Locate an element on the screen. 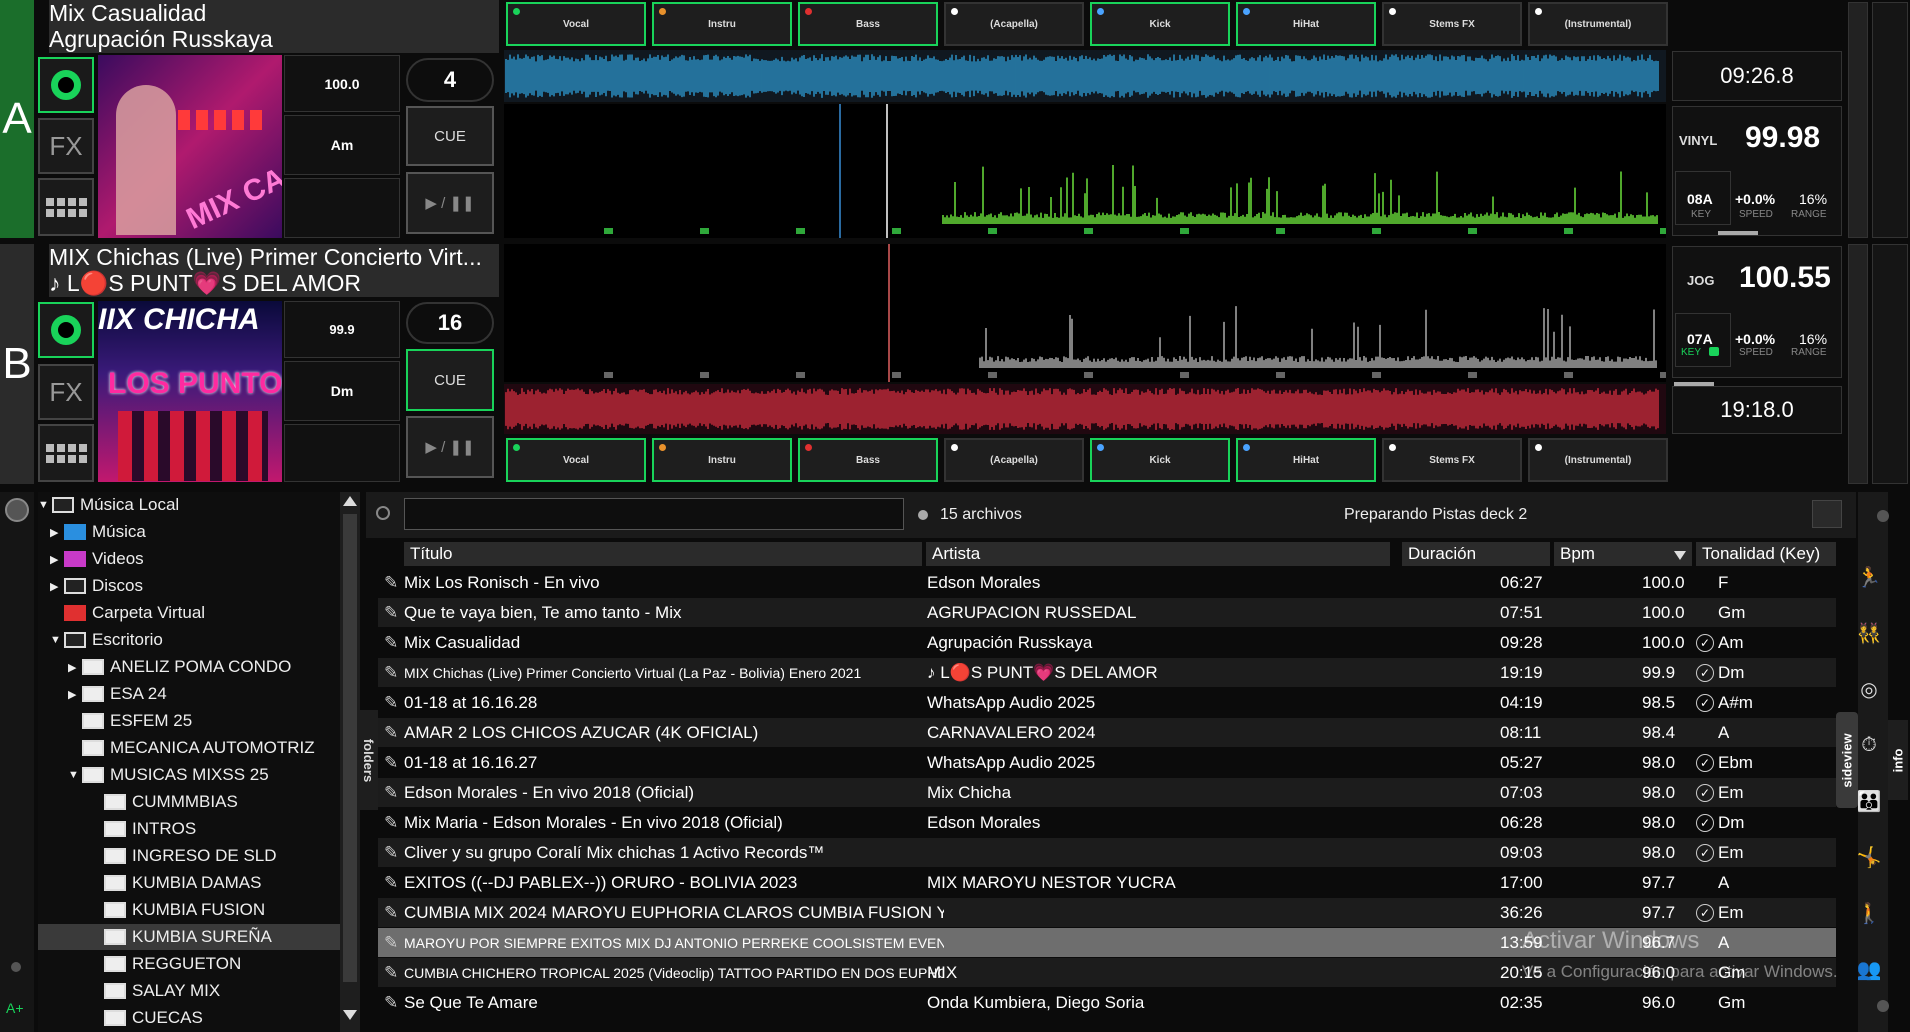  deck-b-loop-size: 16 is located at coordinates (450, 323).